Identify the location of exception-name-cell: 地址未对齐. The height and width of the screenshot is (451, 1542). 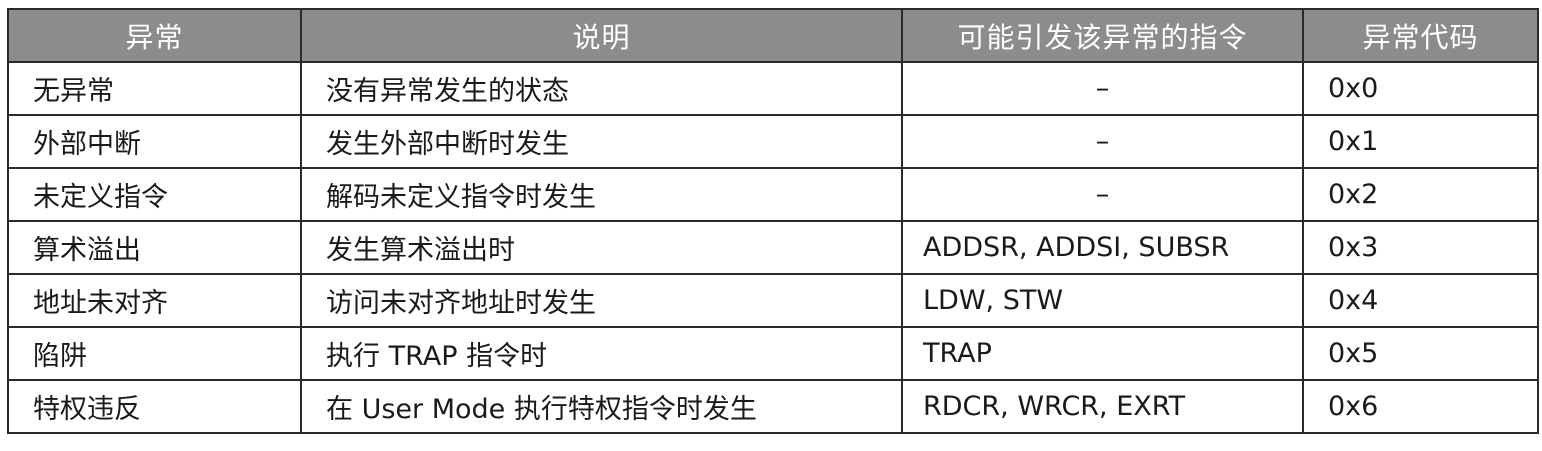
(154, 300).